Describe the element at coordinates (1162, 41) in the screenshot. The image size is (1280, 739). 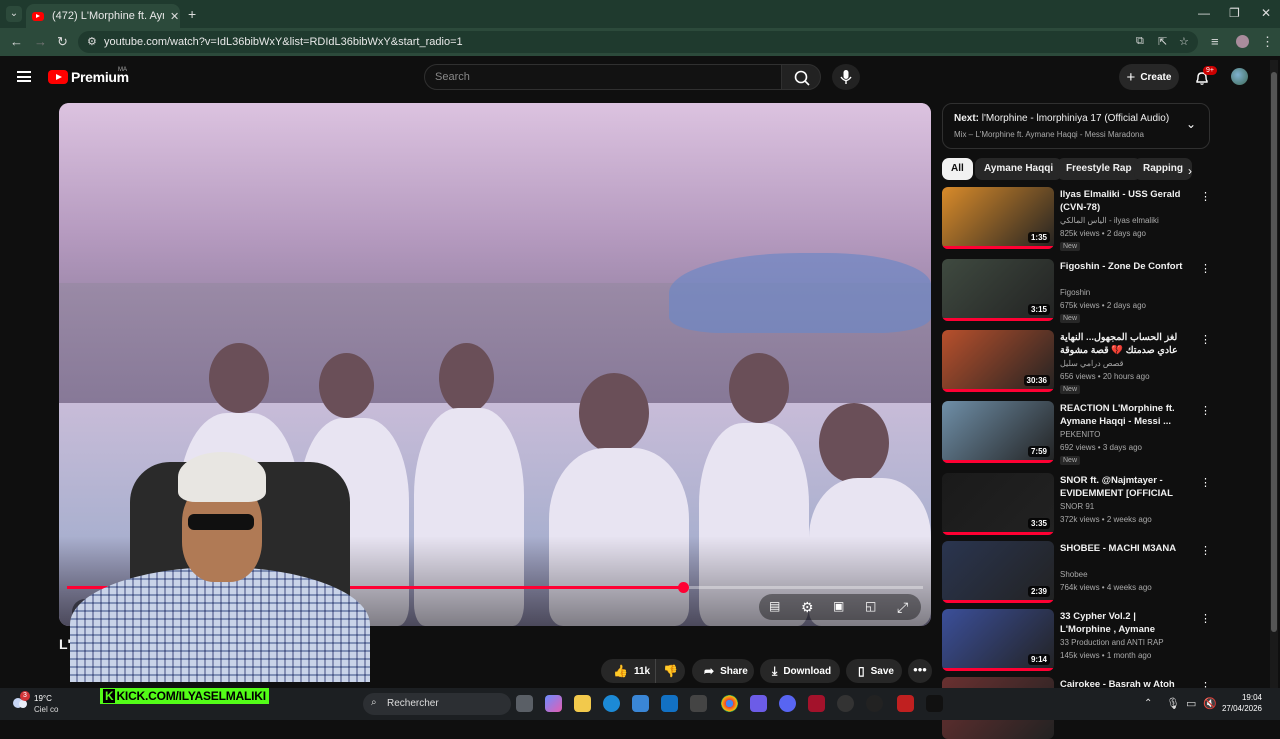
I see `install-icon: ⇱` at that location.